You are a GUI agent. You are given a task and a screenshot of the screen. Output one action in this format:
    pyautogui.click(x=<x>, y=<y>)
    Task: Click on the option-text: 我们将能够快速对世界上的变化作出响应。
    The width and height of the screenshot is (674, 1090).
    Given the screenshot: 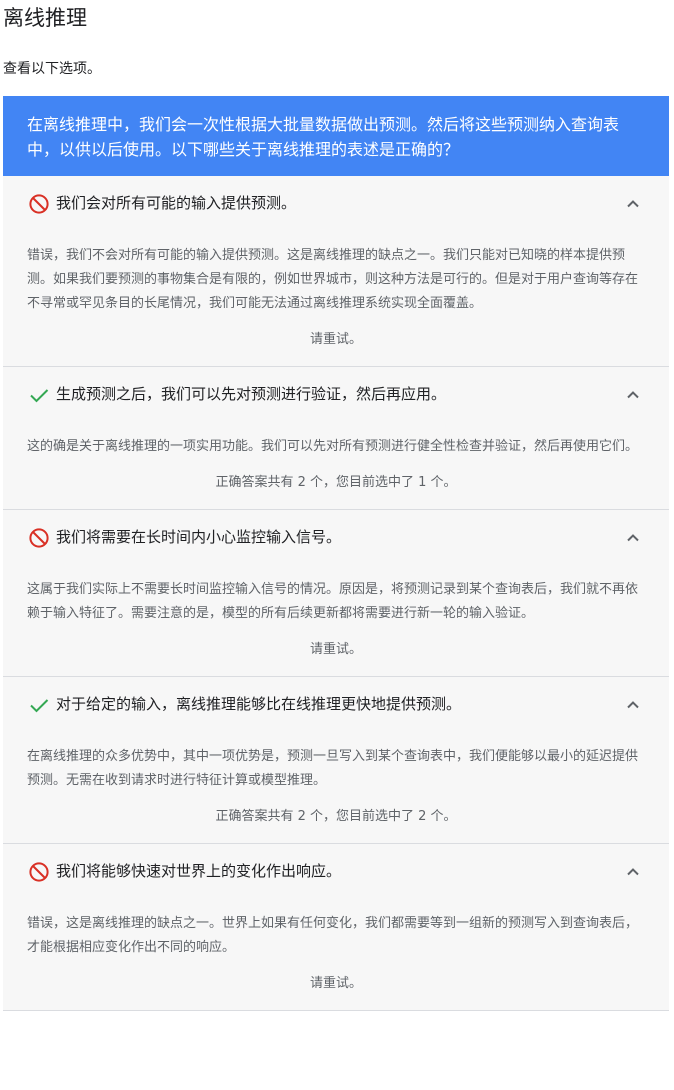 What is the action you would take?
    pyautogui.click(x=199, y=871)
    